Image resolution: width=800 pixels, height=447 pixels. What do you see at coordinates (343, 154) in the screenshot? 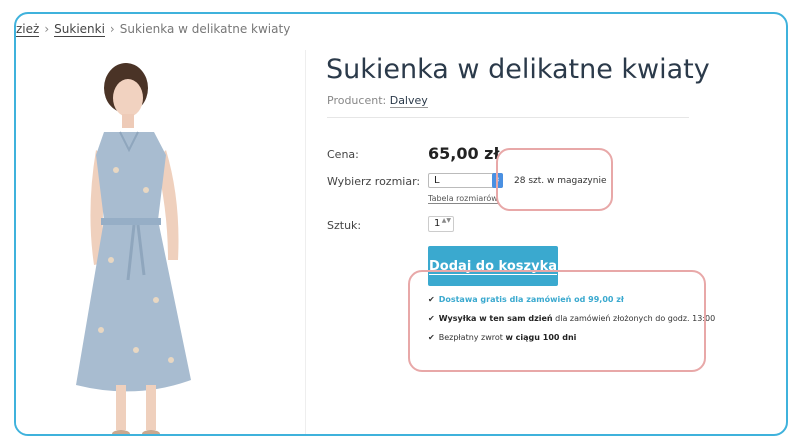
I see `price-label: Cena:` at bounding box center [343, 154].